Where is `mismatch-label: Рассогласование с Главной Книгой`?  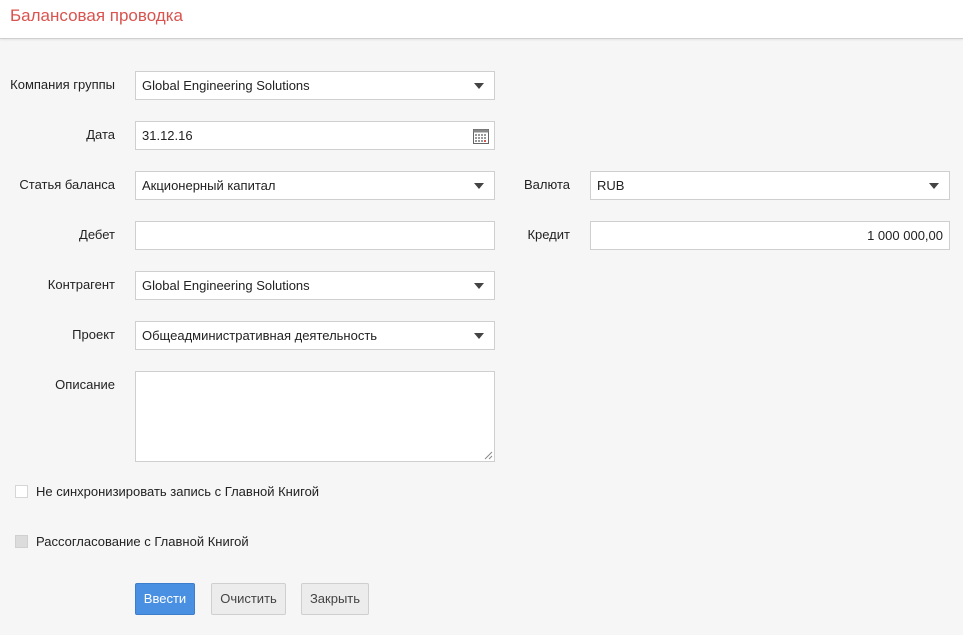
mismatch-label: Рассогласование с Главной Книгой is located at coordinates (142, 541).